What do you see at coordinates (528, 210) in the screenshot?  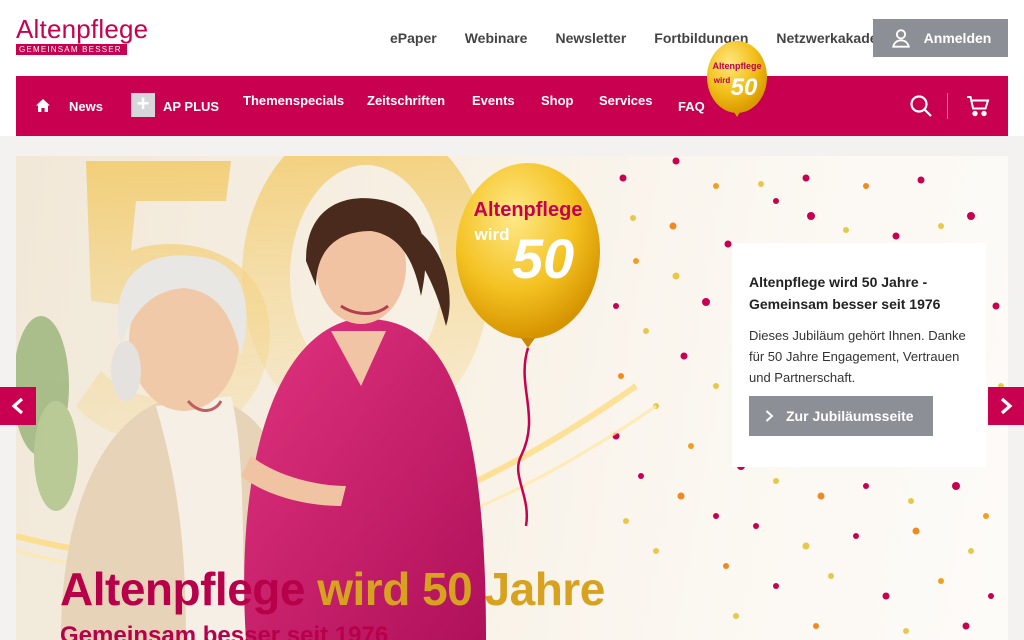 I see `hero-balloon-line1: Altenpflege` at bounding box center [528, 210].